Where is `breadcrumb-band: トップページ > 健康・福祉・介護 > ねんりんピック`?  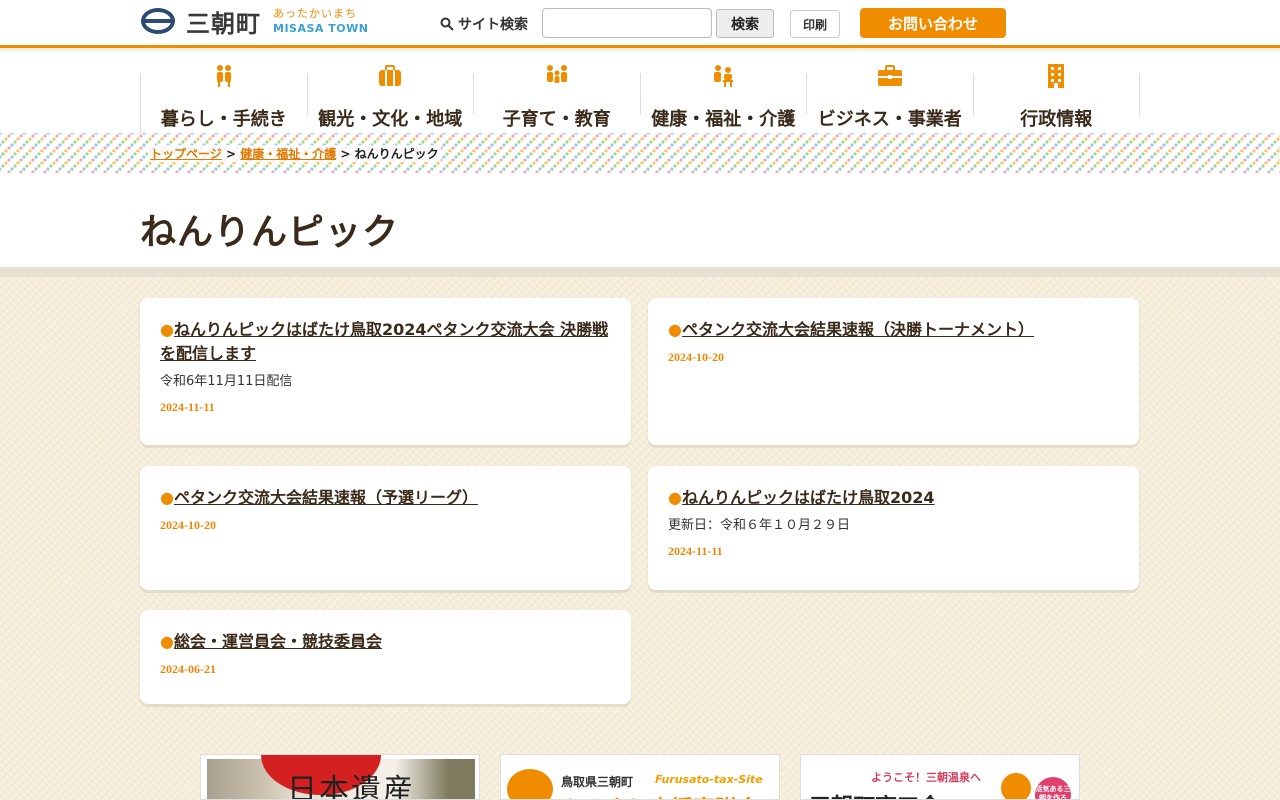 breadcrumb-band: トップページ > 健康・福祉・介護 > ねんりんピック is located at coordinates (640, 153).